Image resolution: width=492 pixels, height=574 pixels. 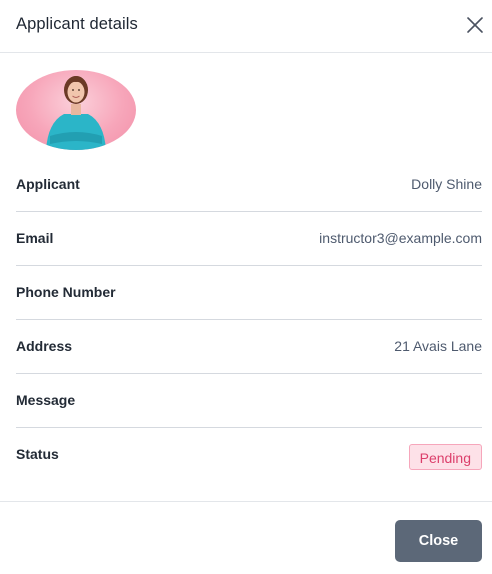 I want to click on close-icon, so click(x=475, y=26).